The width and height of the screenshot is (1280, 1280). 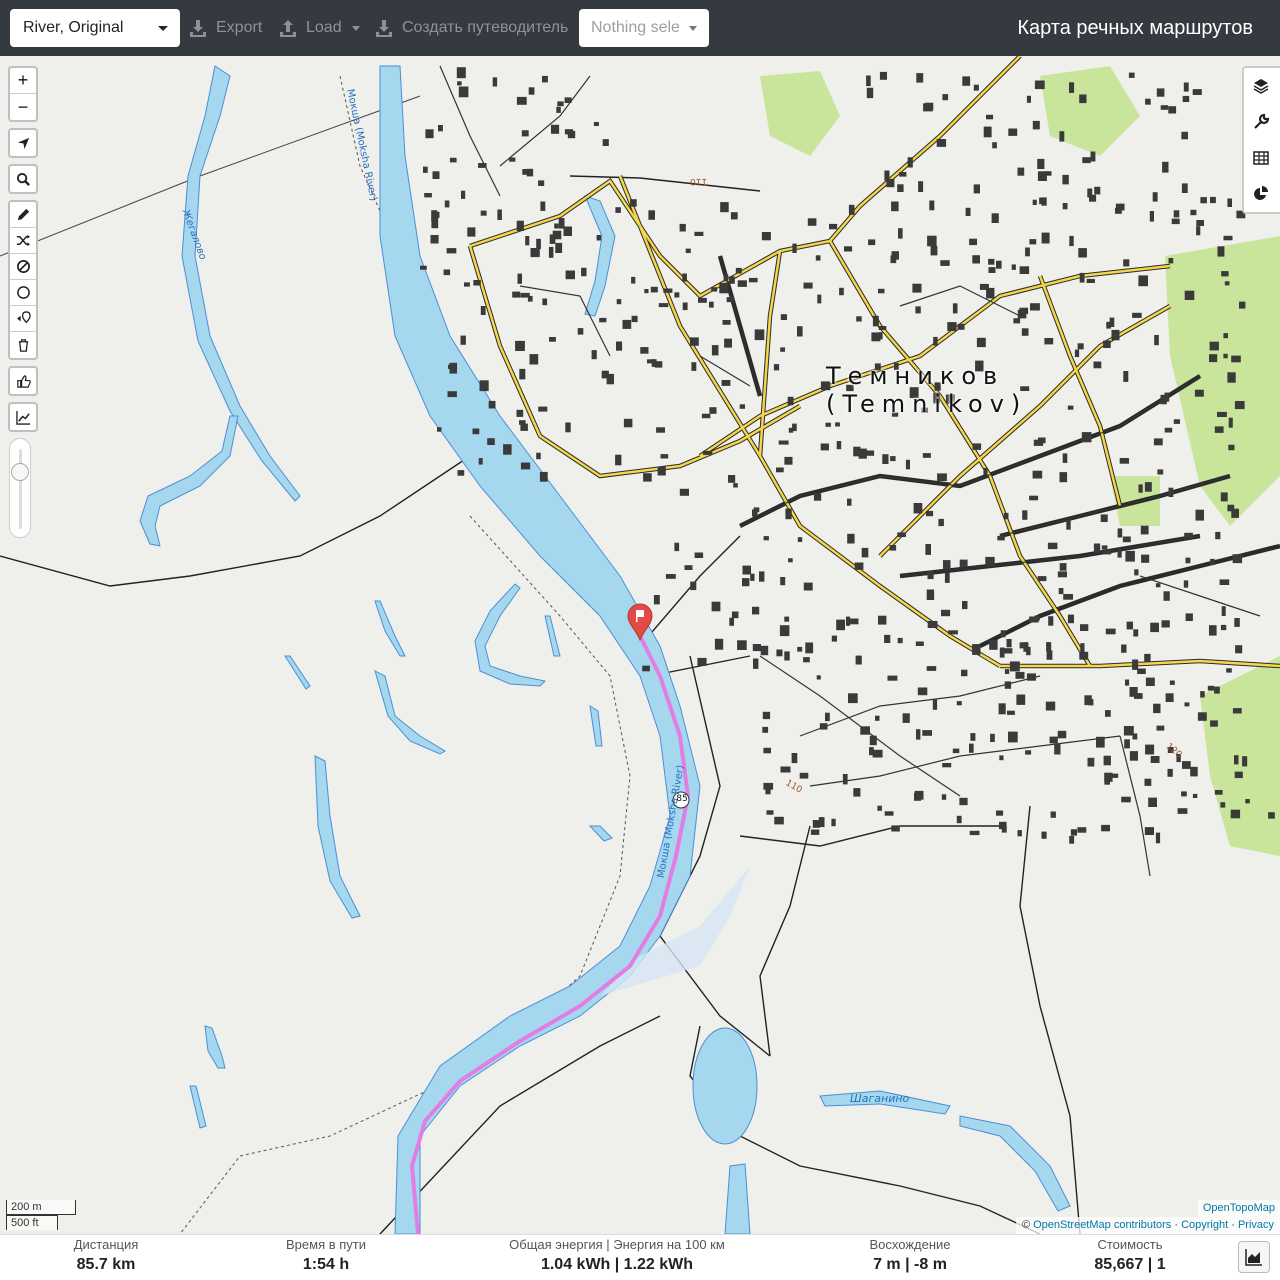 I want to click on selection-select: Nothing sele, so click(x=644, y=28).